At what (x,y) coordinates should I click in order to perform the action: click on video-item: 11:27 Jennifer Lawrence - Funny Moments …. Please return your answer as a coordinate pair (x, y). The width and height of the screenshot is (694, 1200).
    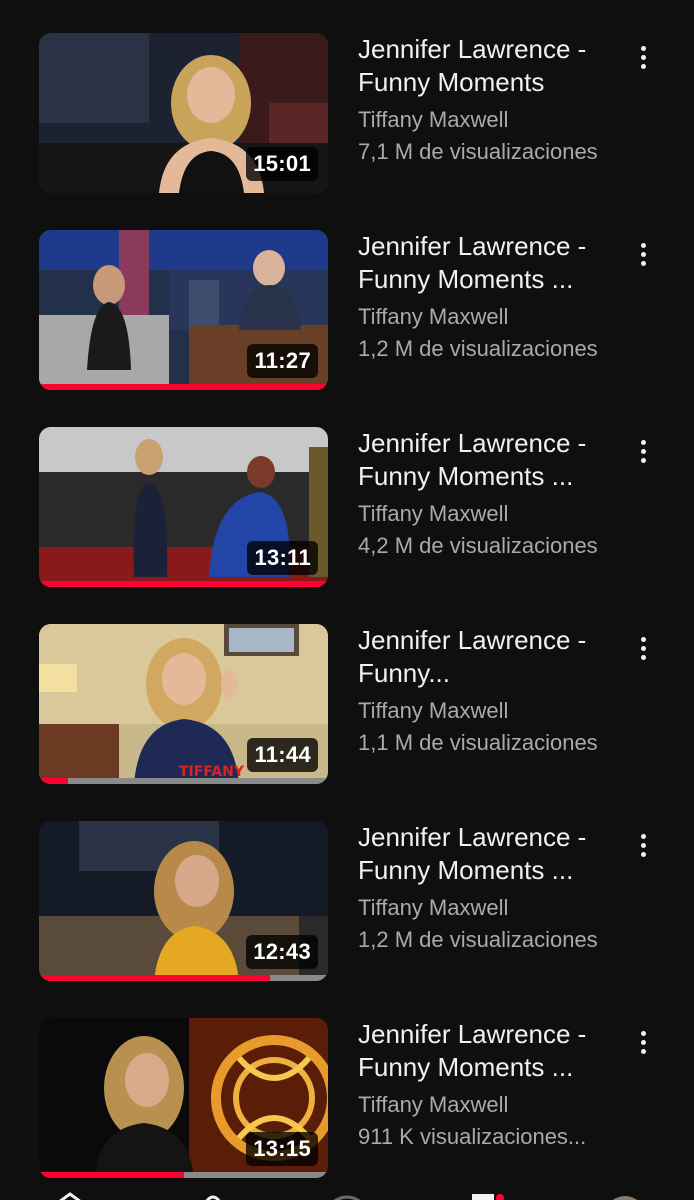
    Looking at the image, I should click on (347, 315).